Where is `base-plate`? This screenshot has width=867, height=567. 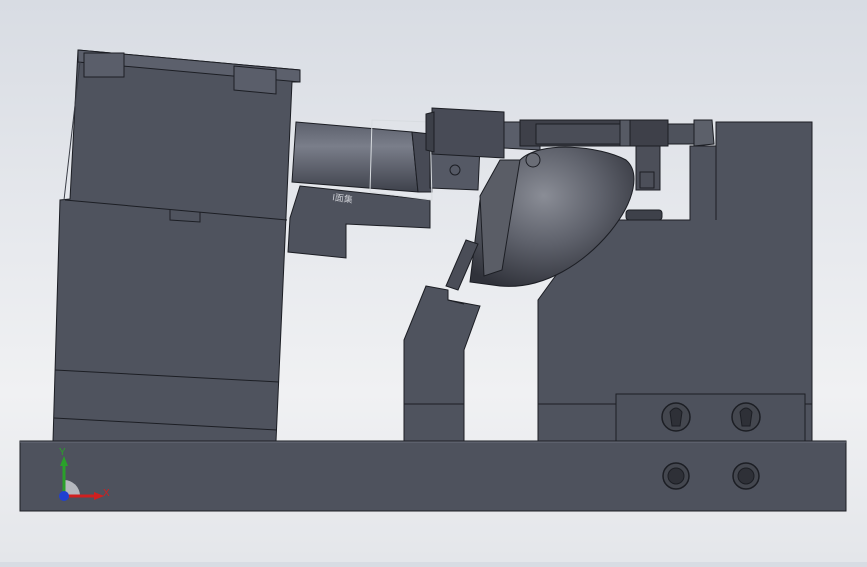 base-plate is located at coordinates (433, 476).